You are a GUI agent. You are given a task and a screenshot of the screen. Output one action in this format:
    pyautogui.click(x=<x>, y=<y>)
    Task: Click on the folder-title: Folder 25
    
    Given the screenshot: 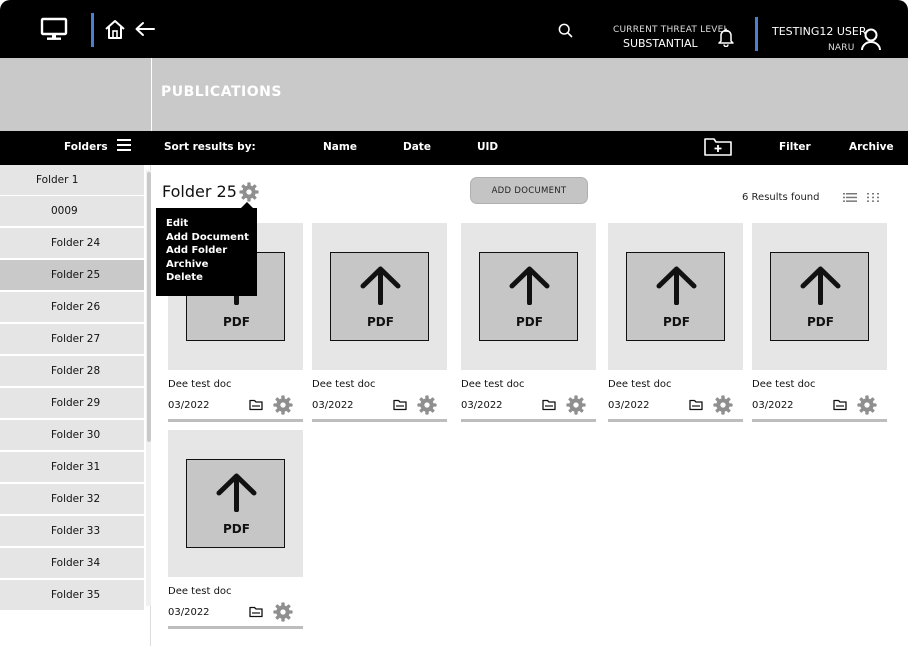 What is the action you would take?
    pyautogui.click(x=199, y=191)
    